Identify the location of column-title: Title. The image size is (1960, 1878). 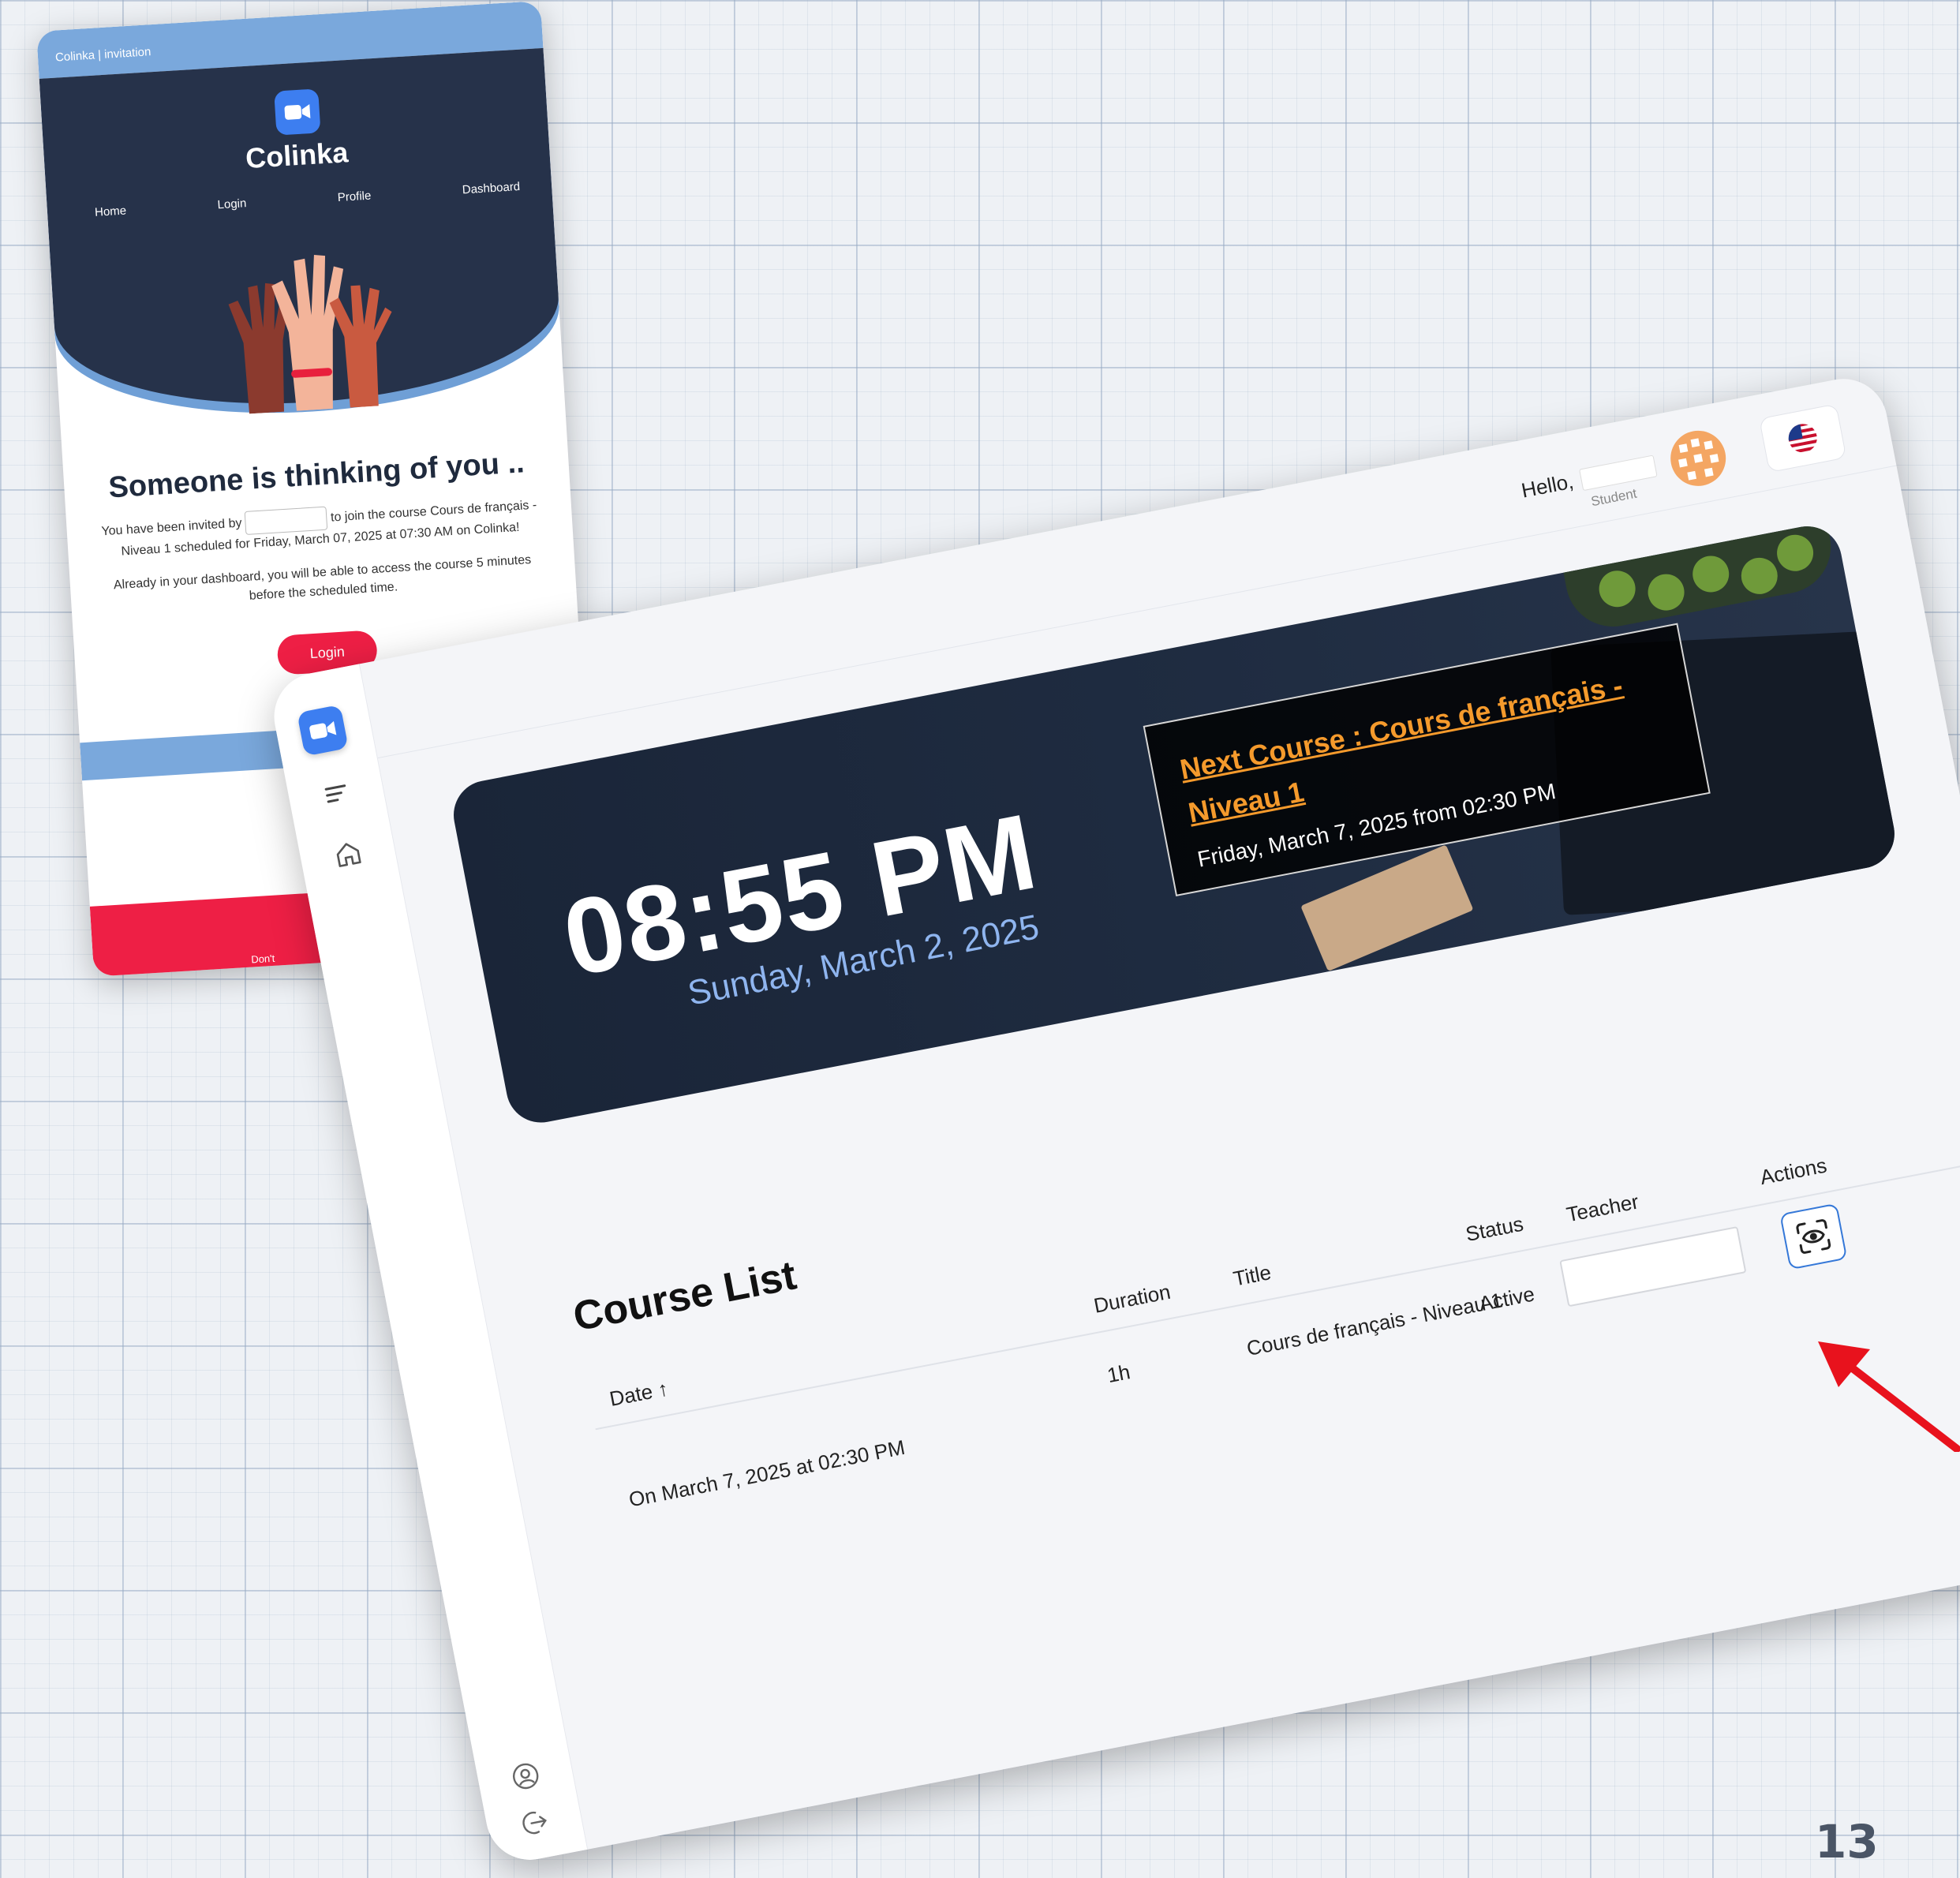
(1252, 1276).